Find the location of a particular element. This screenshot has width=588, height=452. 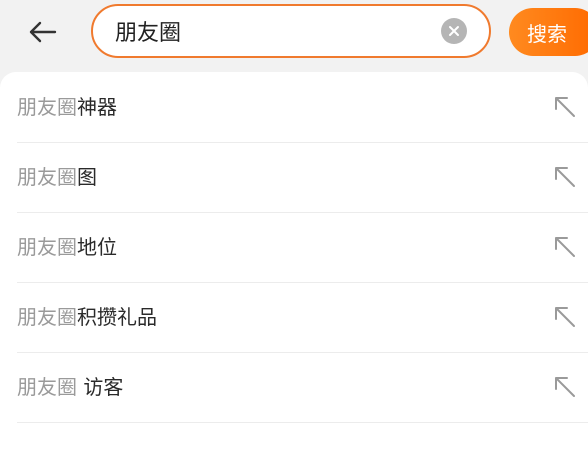

suggestion-completion: 积攒礼品 is located at coordinates (117, 317).